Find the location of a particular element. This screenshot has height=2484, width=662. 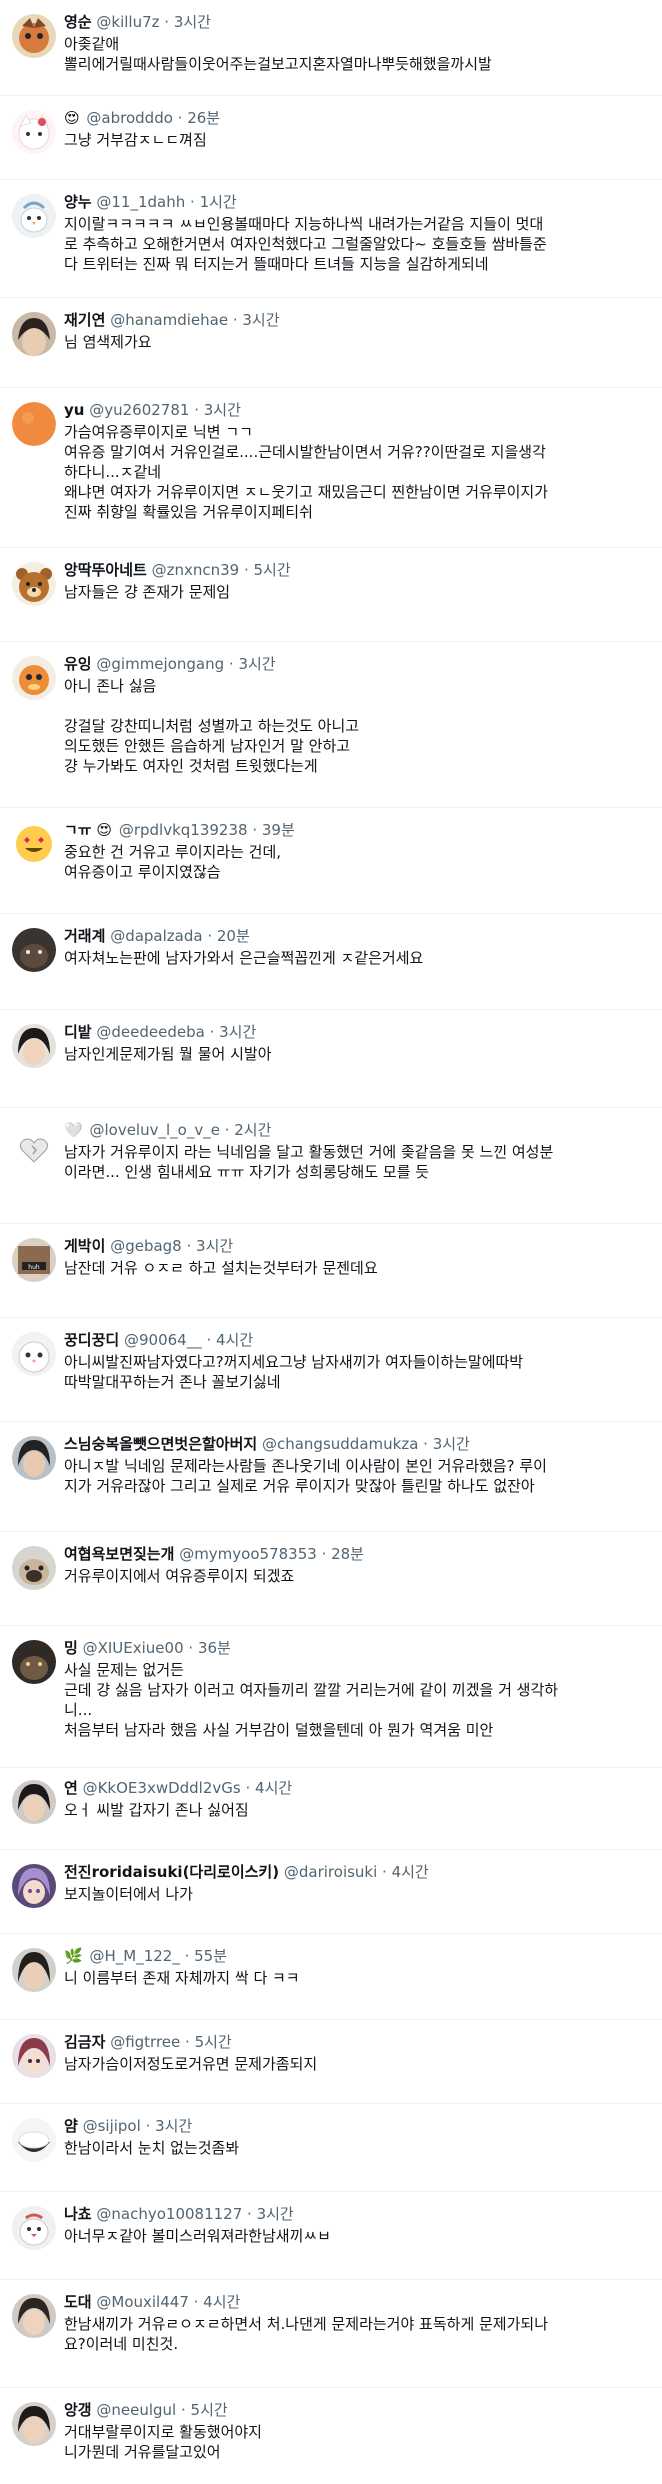

display-name: 거래계 is located at coordinates (84, 936).